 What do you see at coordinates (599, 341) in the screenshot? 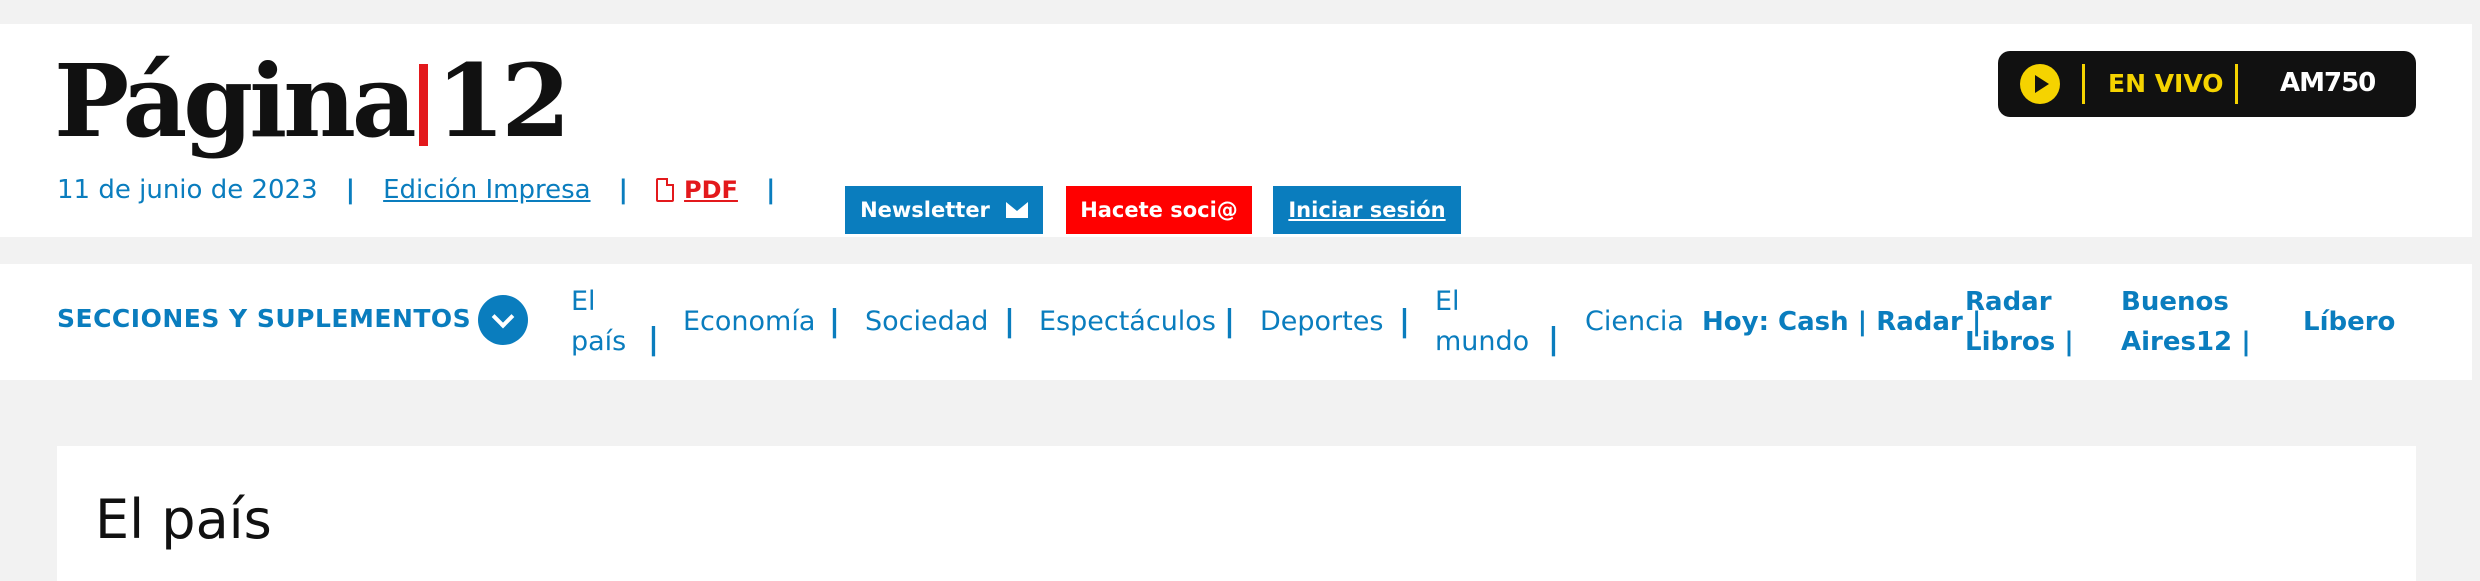
I see `nav-label-line2: país` at bounding box center [599, 341].